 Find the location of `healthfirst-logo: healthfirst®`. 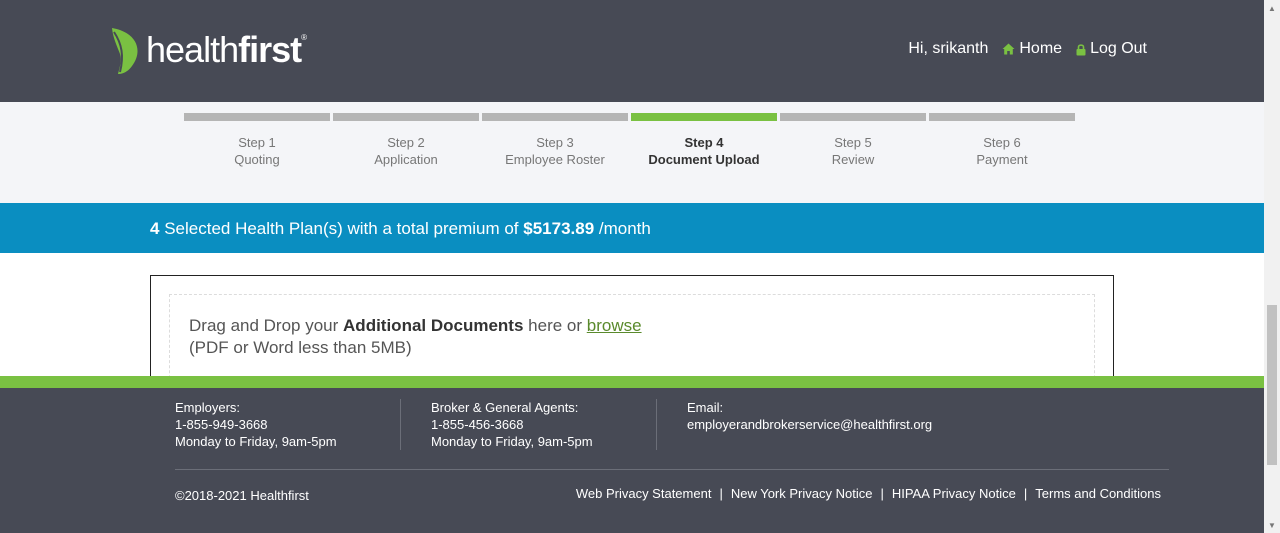

healthfirst-logo: healthfirst® is located at coordinates (207, 51).